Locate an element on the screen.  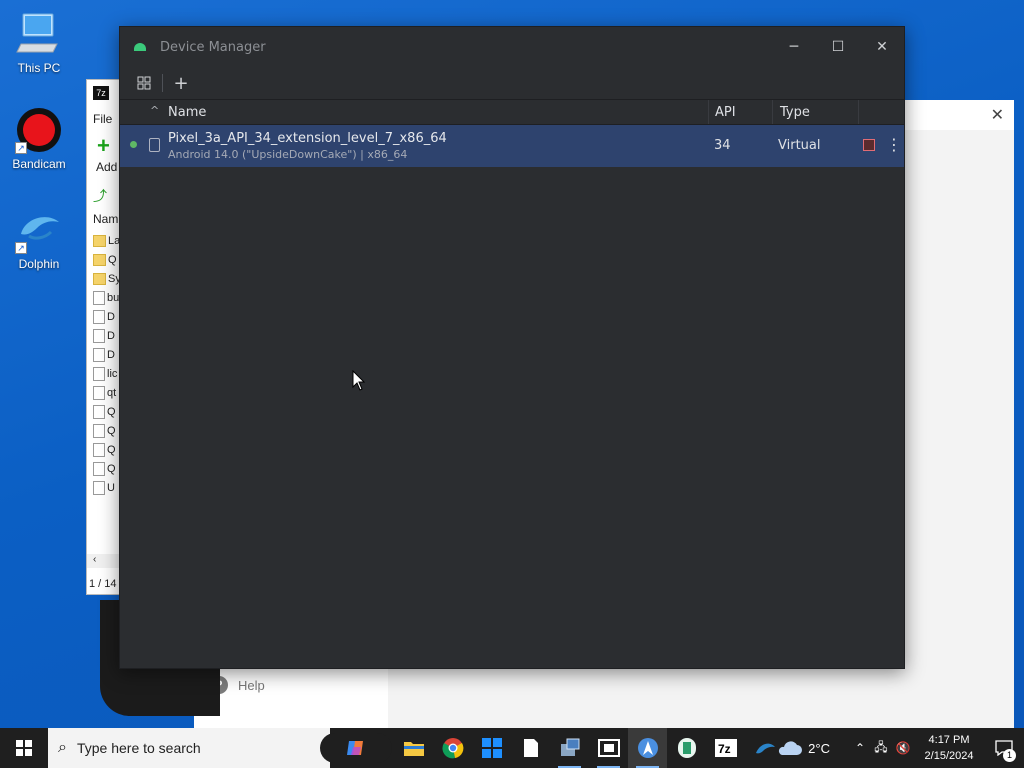
network-icon: 🖧 is located at coordinates (881, 748).